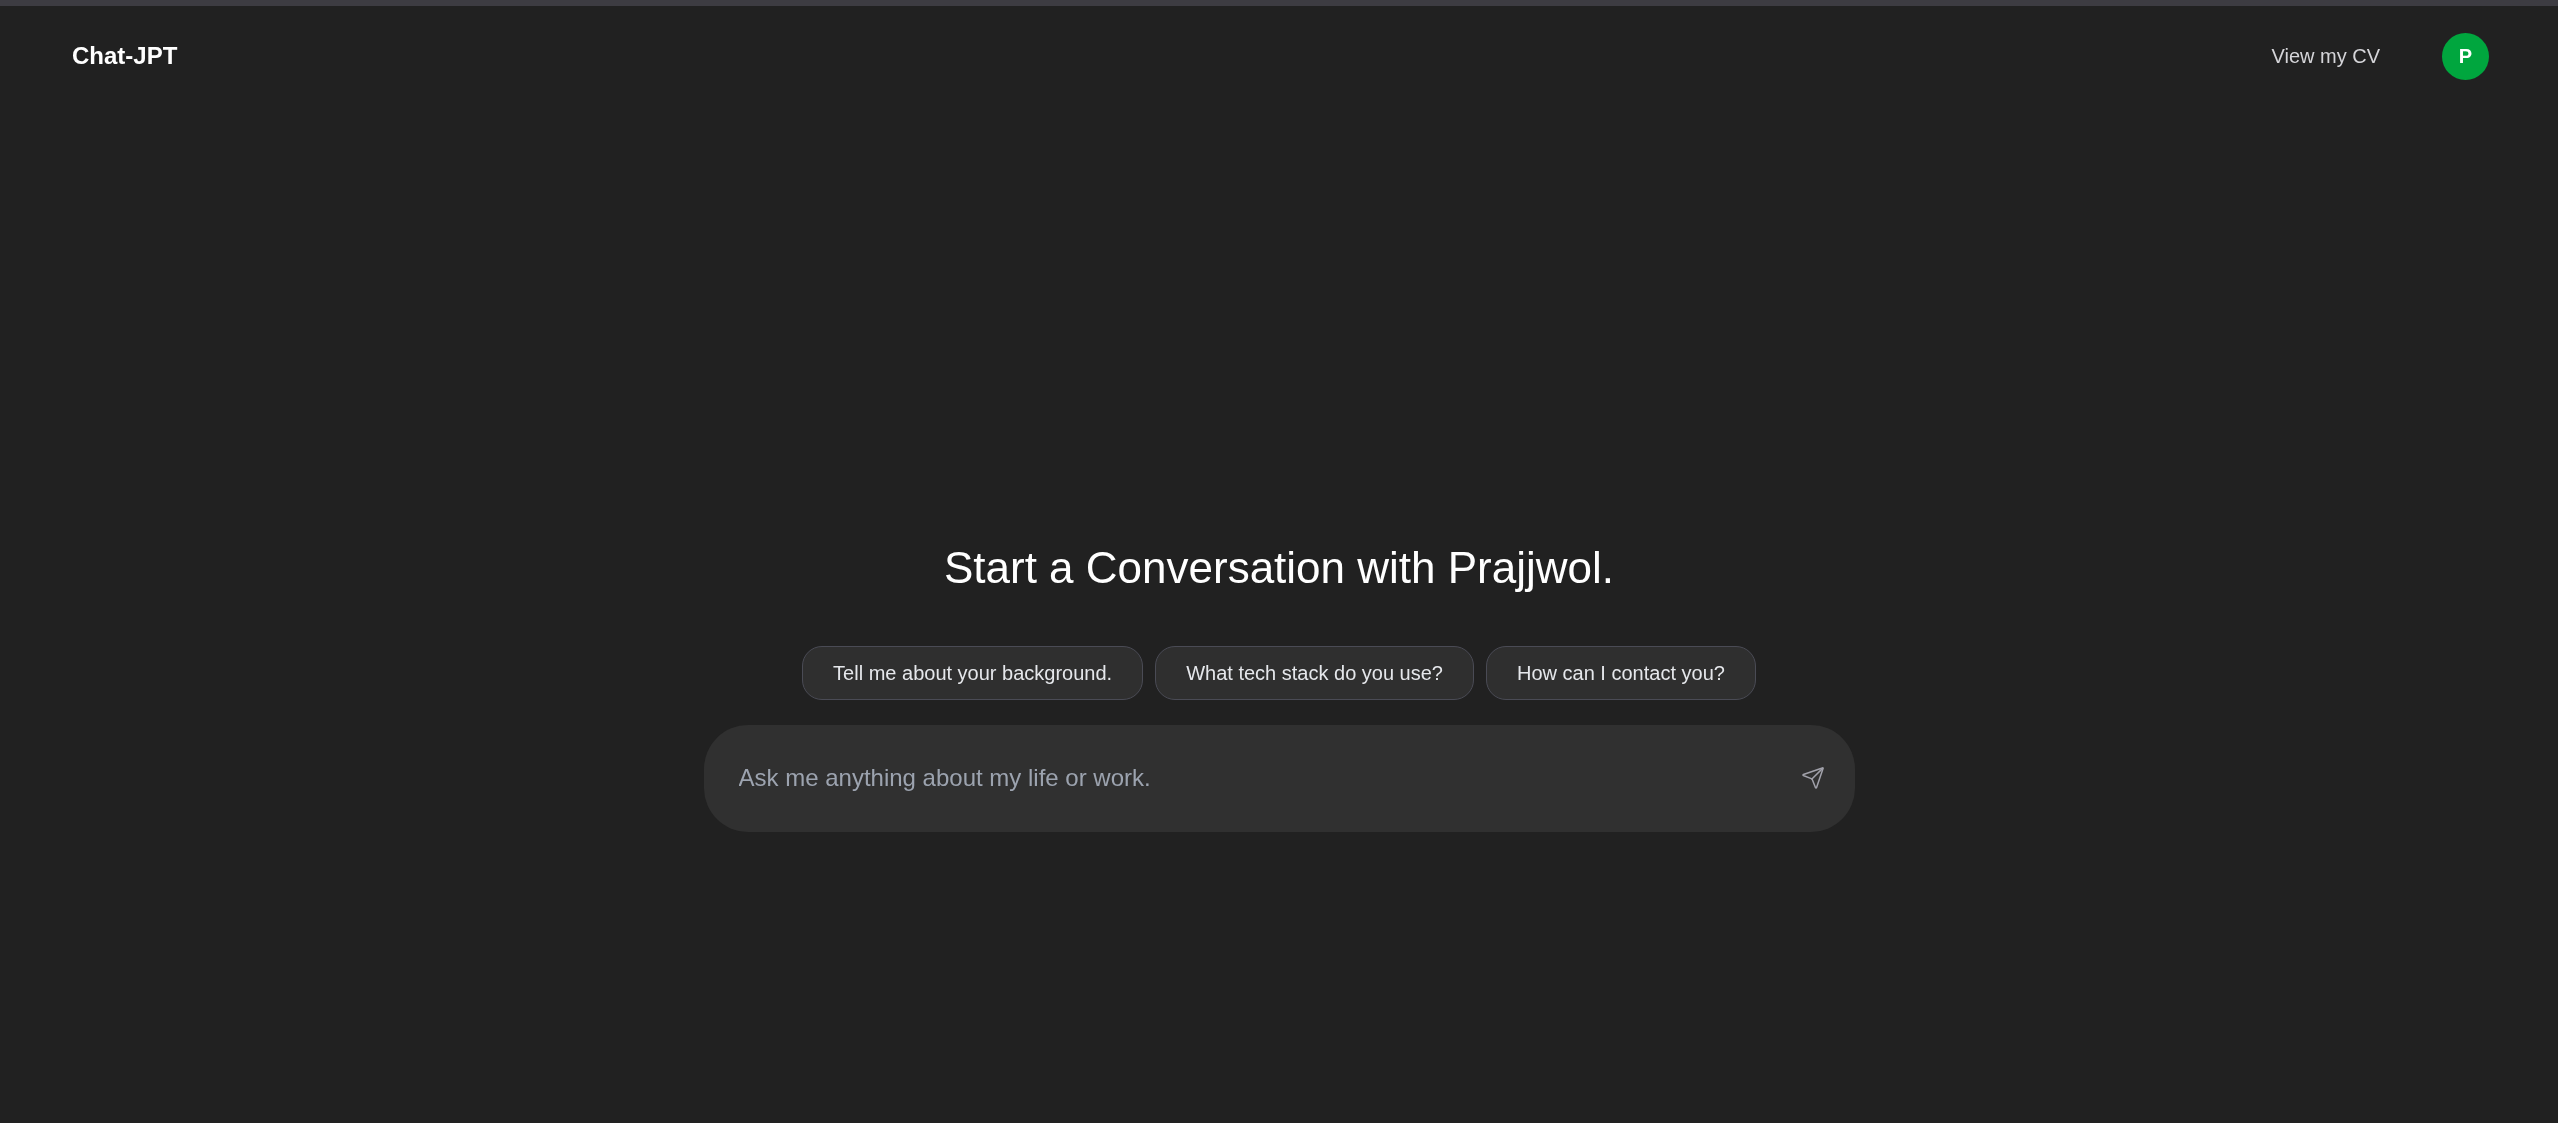 This screenshot has height=1123, width=2558. I want to click on send-icon, so click(1812, 777).